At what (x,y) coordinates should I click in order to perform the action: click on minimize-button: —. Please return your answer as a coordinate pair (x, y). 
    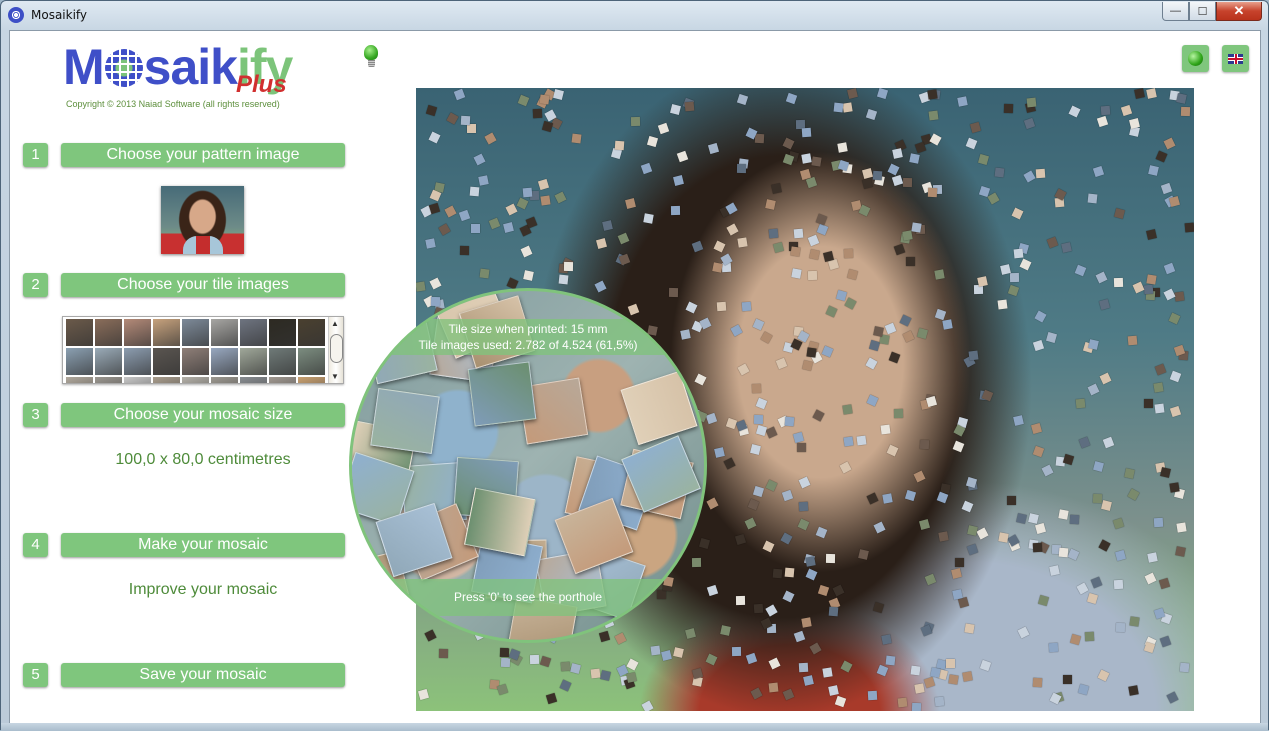
    Looking at the image, I should click on (1175, 11).